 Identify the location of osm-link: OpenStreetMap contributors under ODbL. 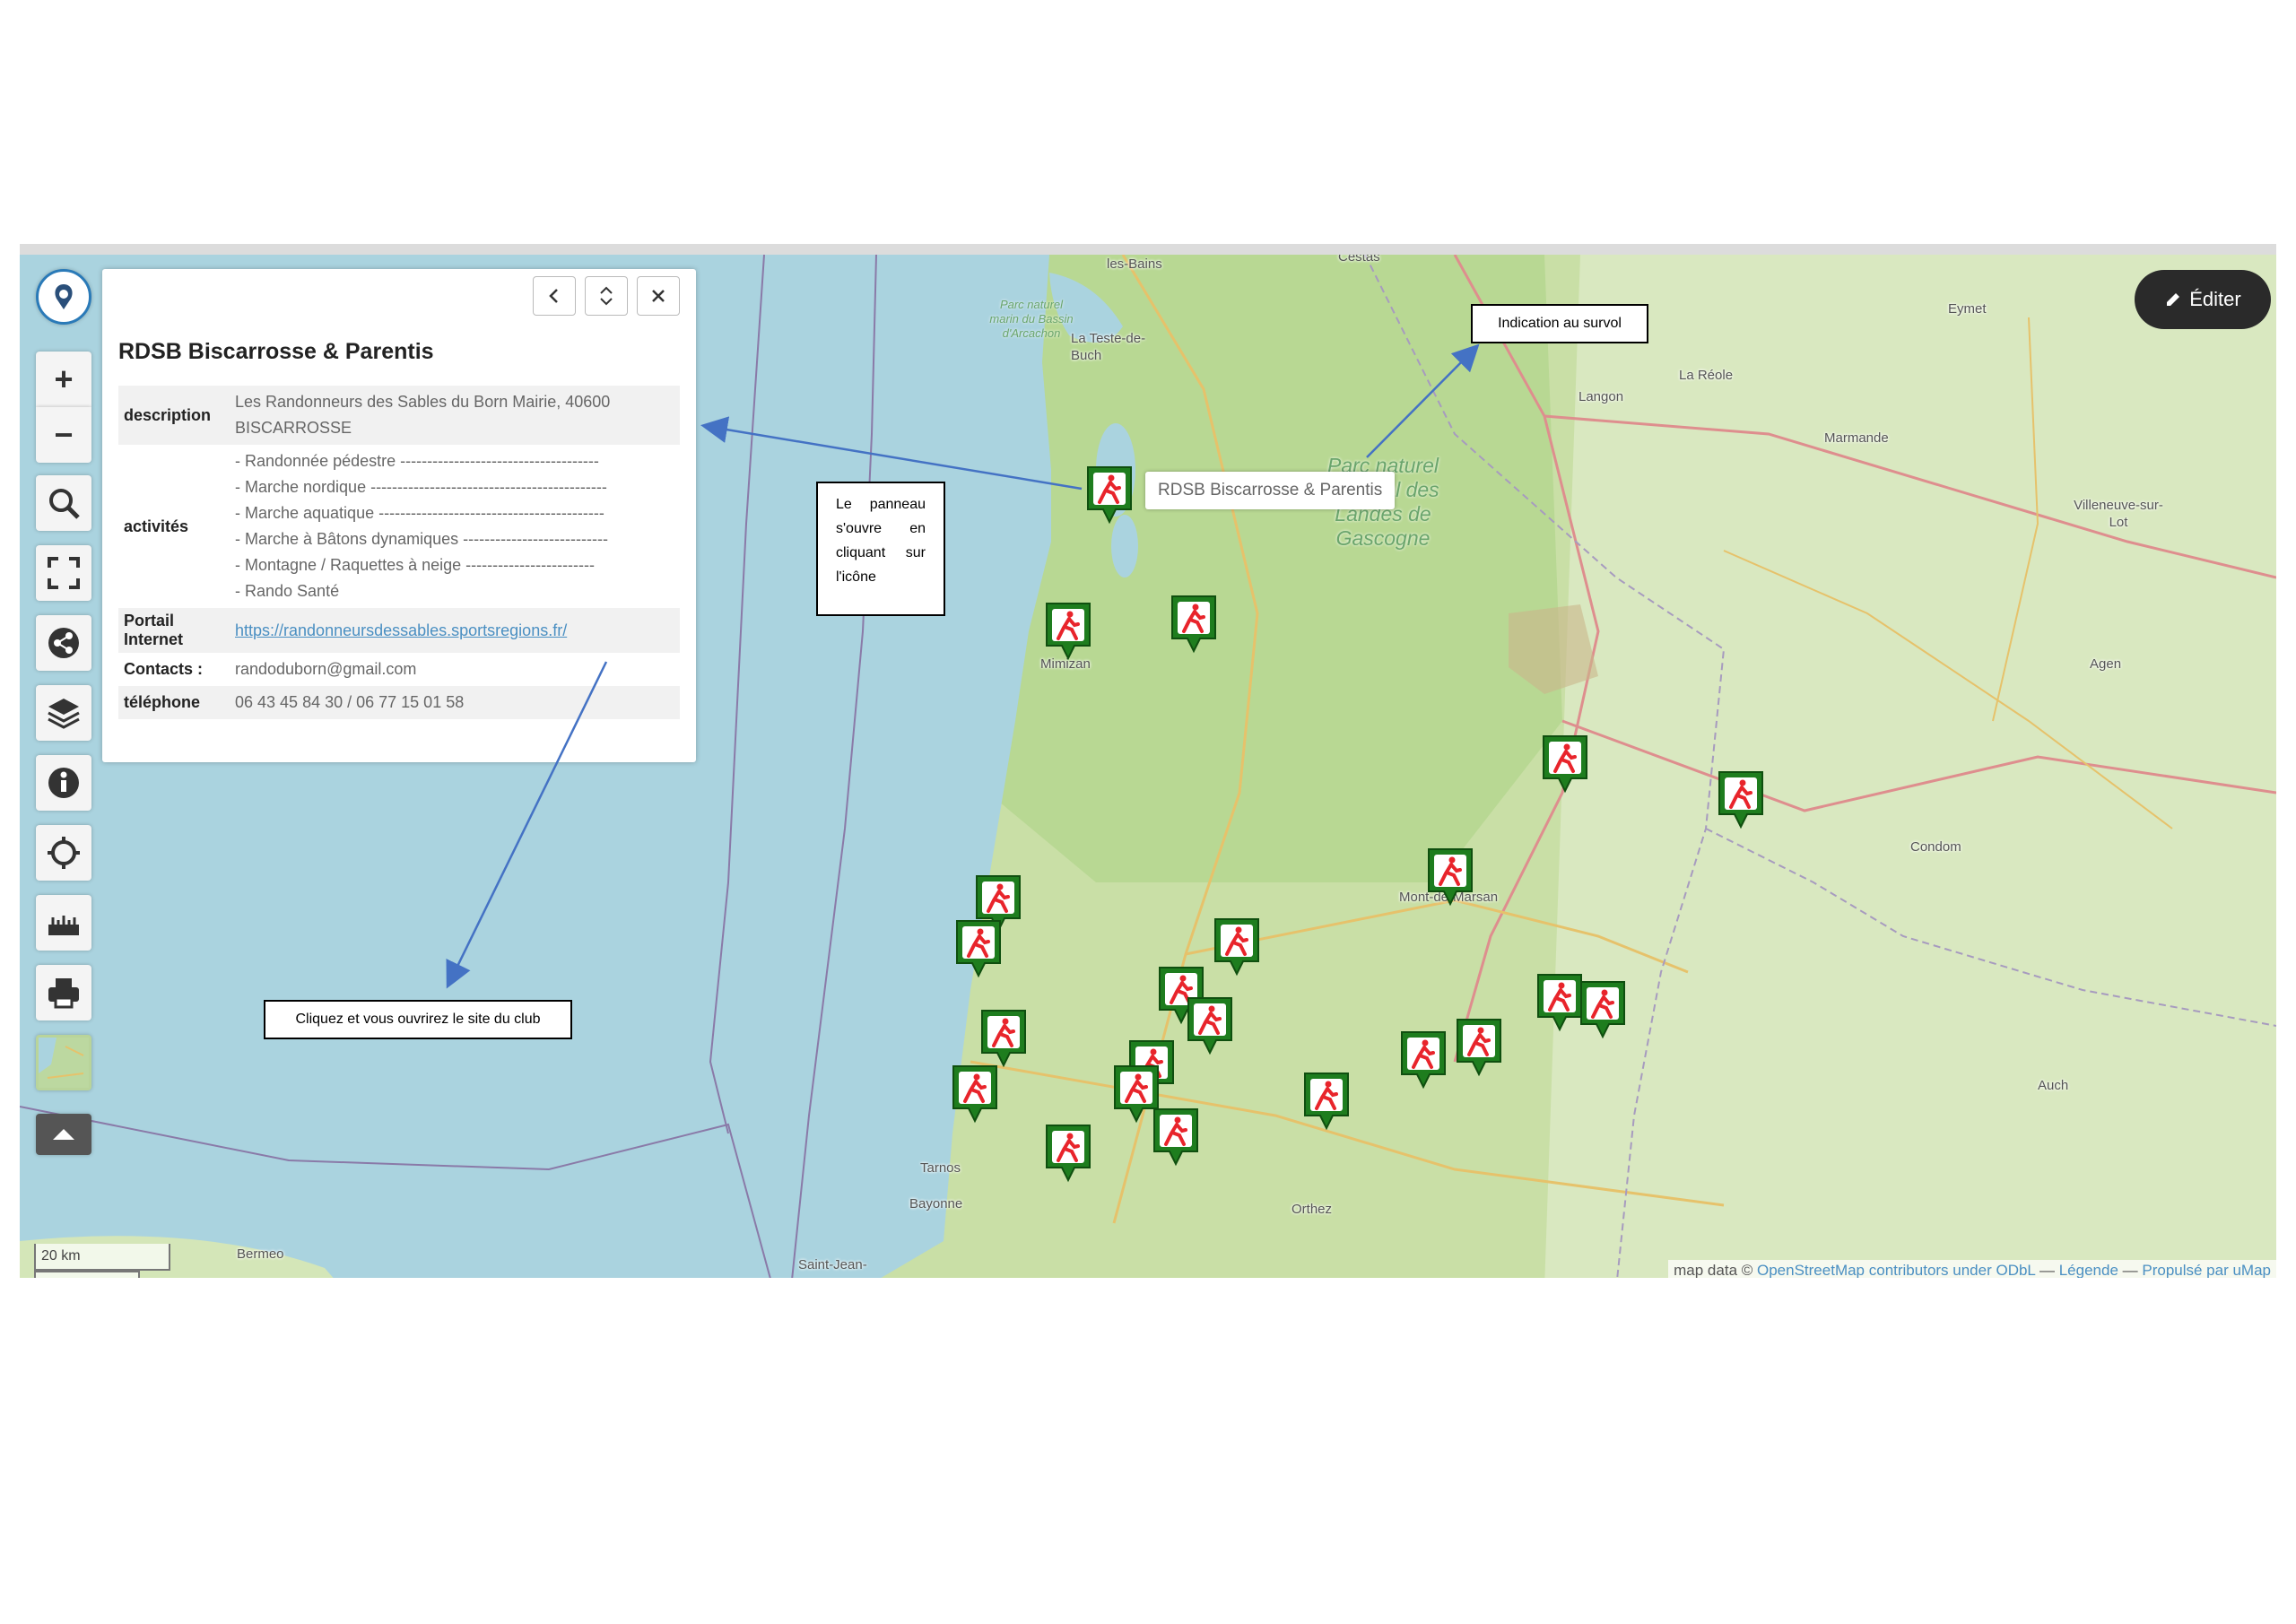
(1896, 1270).